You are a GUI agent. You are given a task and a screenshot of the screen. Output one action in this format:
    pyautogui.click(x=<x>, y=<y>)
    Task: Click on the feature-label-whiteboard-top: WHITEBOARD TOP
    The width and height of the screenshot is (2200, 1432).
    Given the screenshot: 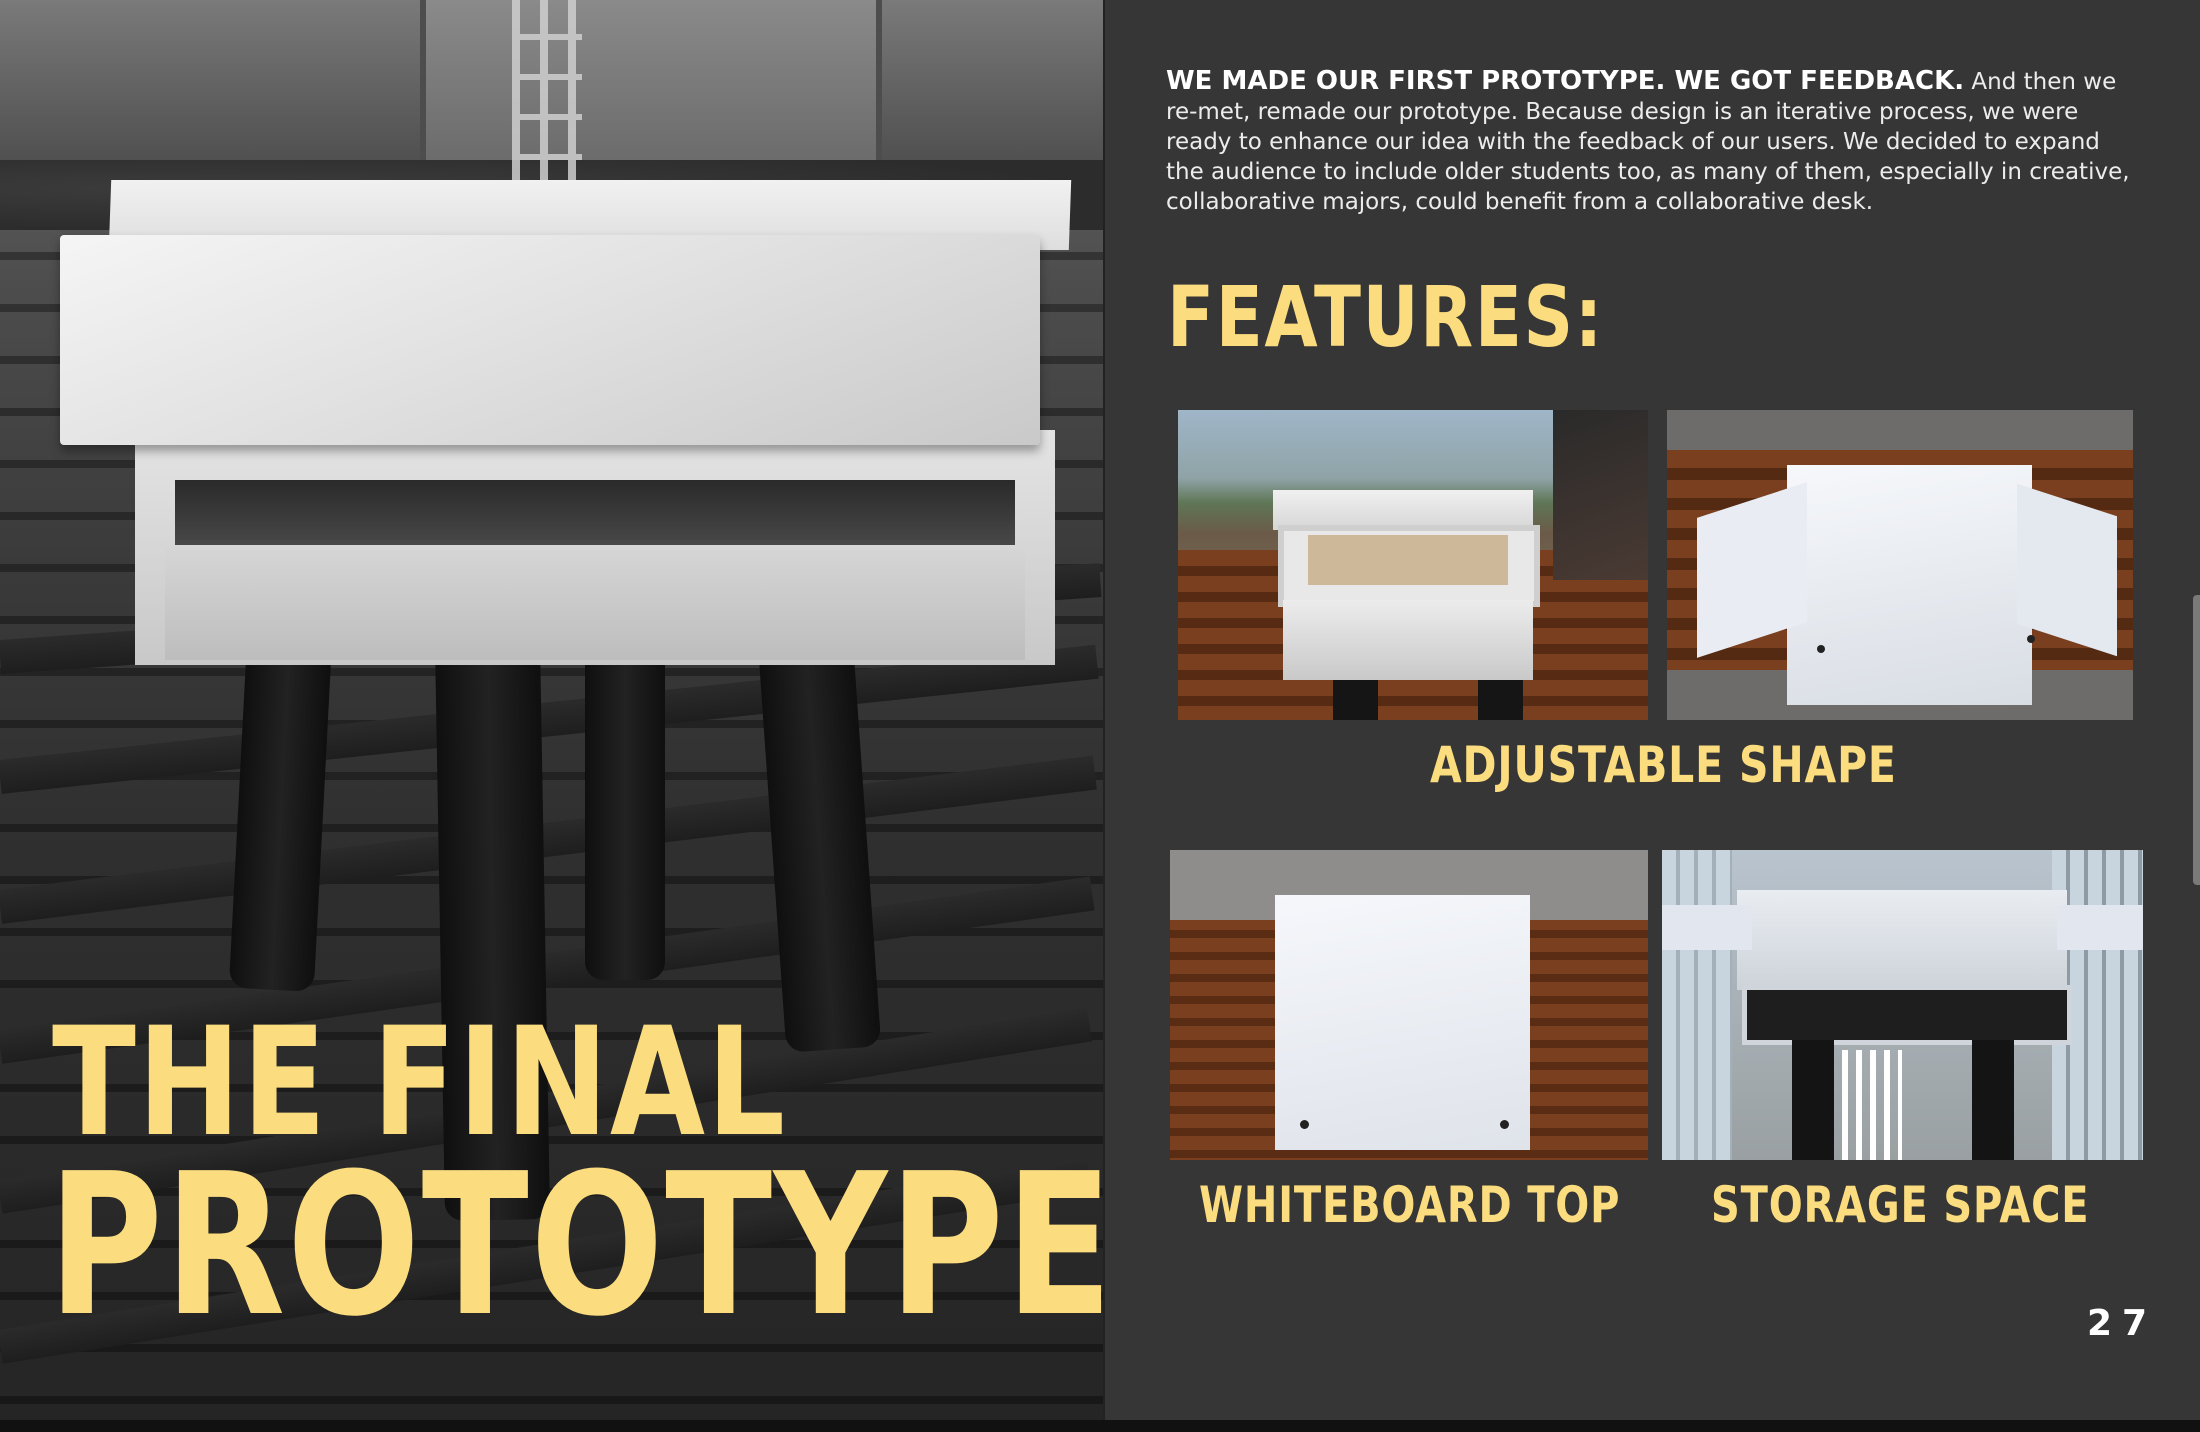 What is the action you would take?
    pyautogui.click(x=1410, y=1205)
    